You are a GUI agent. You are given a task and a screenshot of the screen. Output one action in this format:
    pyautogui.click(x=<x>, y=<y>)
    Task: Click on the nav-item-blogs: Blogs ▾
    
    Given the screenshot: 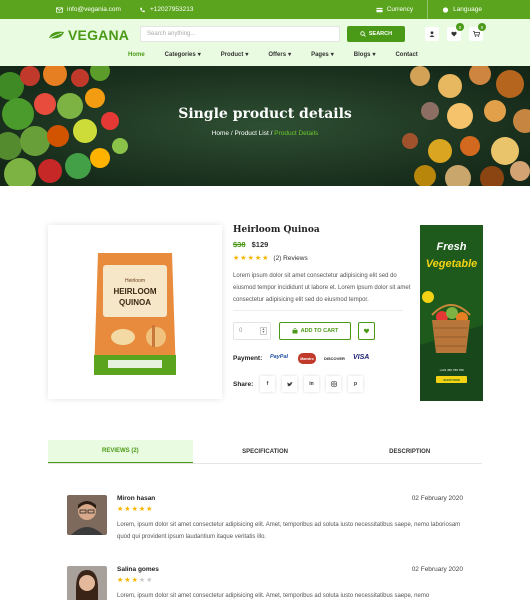 What is the action you would take?
    pyautogui.click(x=364, y=55)
    